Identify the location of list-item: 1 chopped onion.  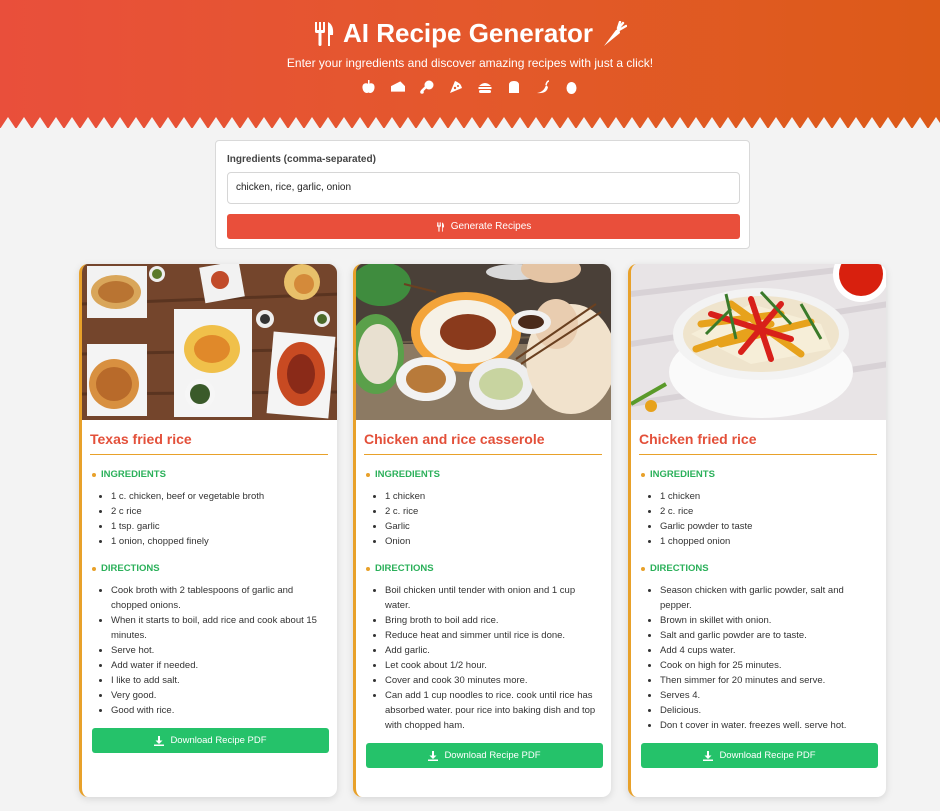
(767, 541).